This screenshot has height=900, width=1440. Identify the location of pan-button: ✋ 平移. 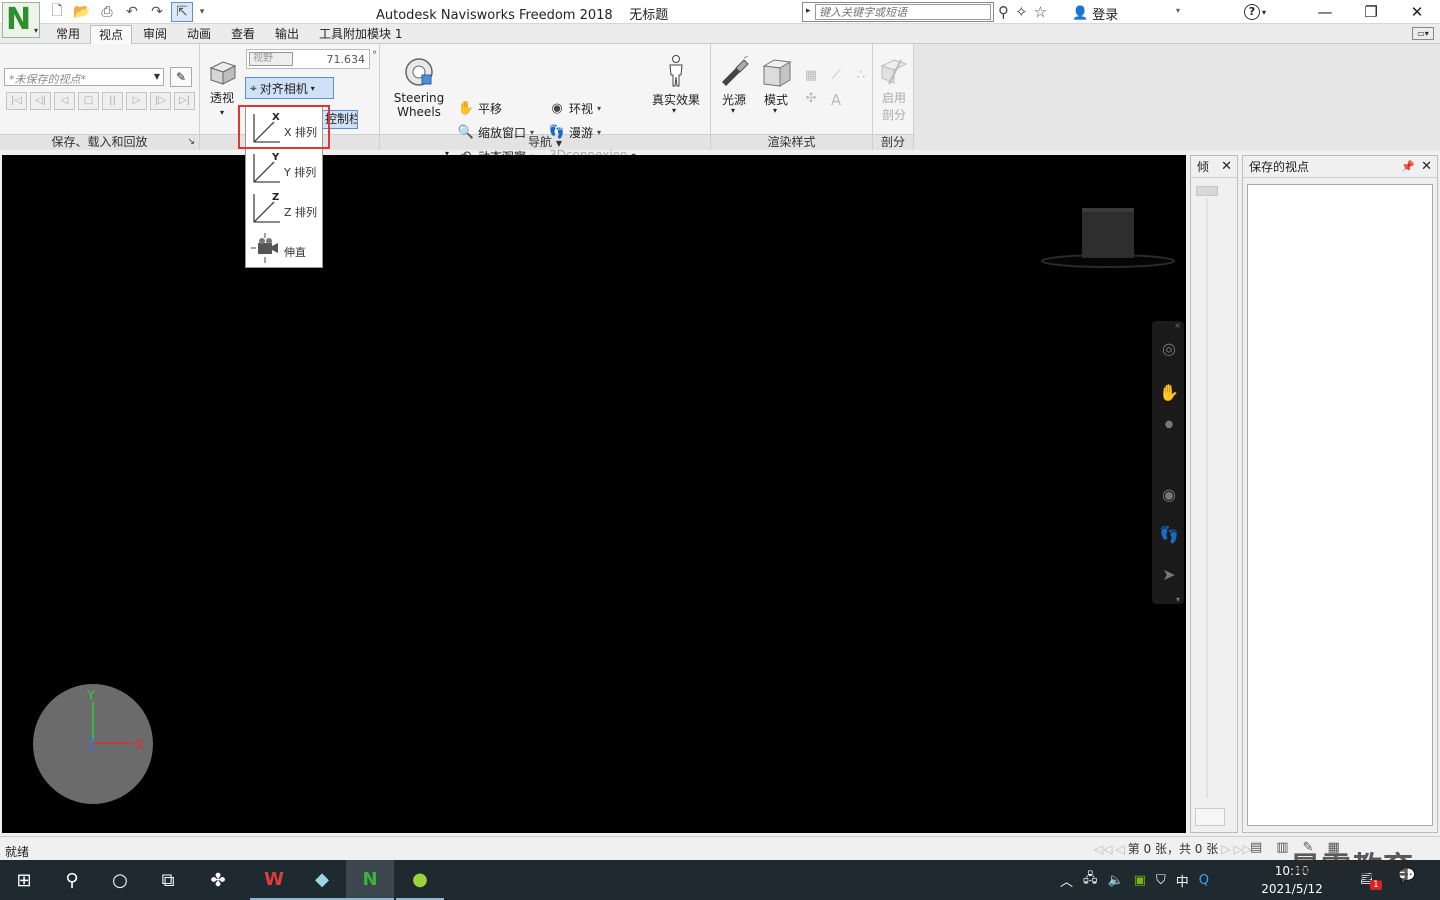
(480, 108).